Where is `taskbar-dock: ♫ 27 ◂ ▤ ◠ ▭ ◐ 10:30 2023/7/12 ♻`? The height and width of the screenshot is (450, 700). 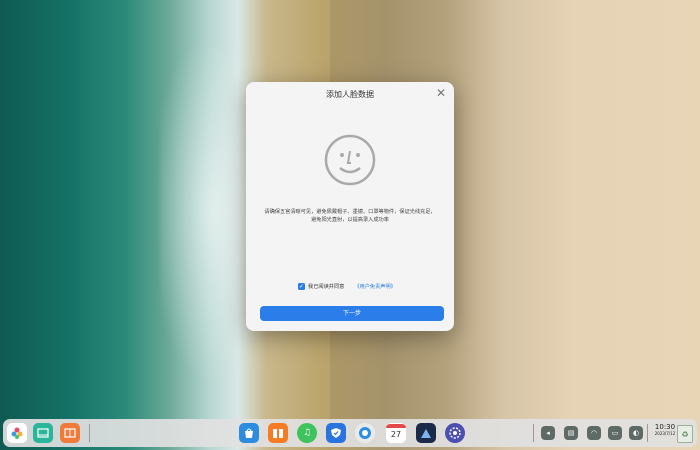 taskbar-dock: ♫ 27 ◂ ▤ ◠ ▭ ◐ 10:30 2023/7/12 ♻ is located at coordinates (350, 433).